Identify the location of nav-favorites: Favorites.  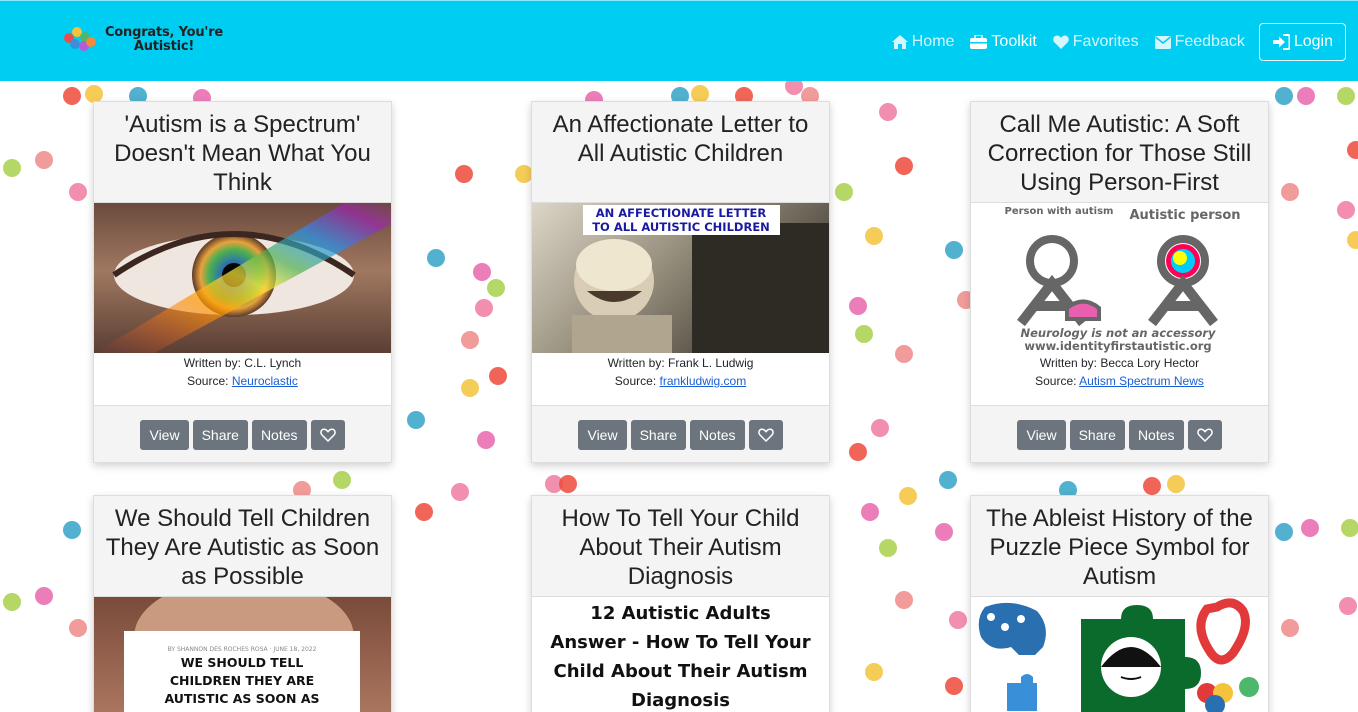
(1096, 42).